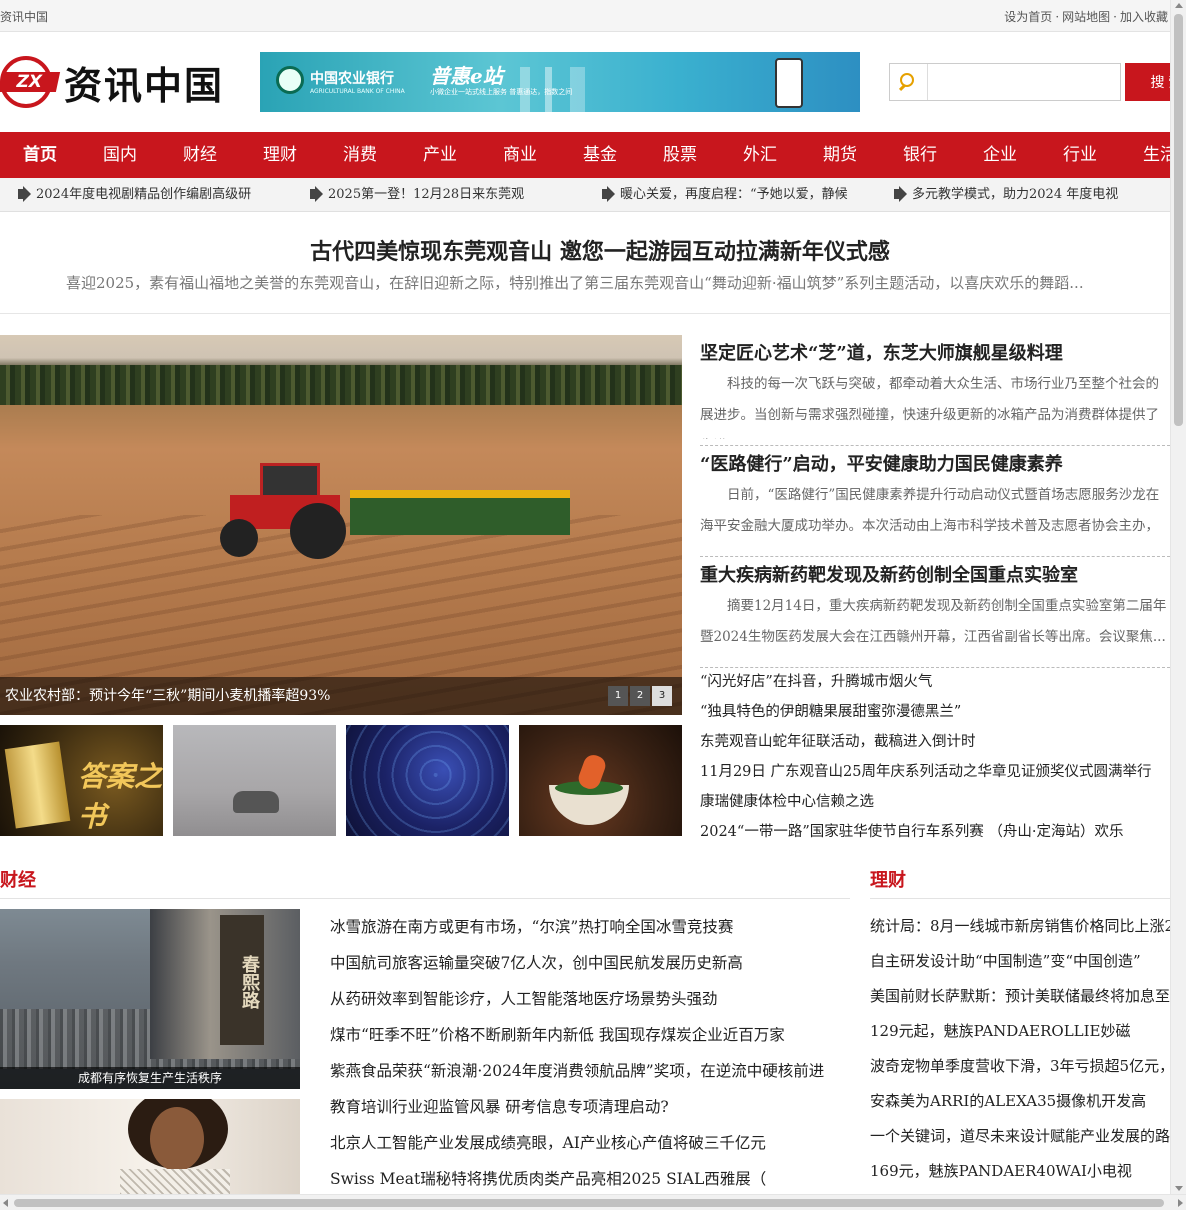  Describe the element at coordinates (935, 772) in the screenshot. I see `list-item: 11月29日 广东观音山25周年庆系列活动之华章见证颁奖仪式圆满举行` at that location.